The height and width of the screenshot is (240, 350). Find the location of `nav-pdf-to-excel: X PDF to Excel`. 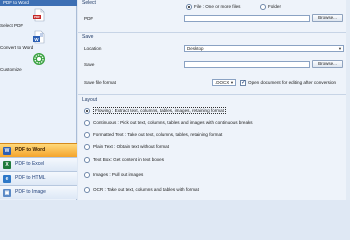

nav-pdf-to-excel: X PDF to Excel is located at coordinates (38, 164).